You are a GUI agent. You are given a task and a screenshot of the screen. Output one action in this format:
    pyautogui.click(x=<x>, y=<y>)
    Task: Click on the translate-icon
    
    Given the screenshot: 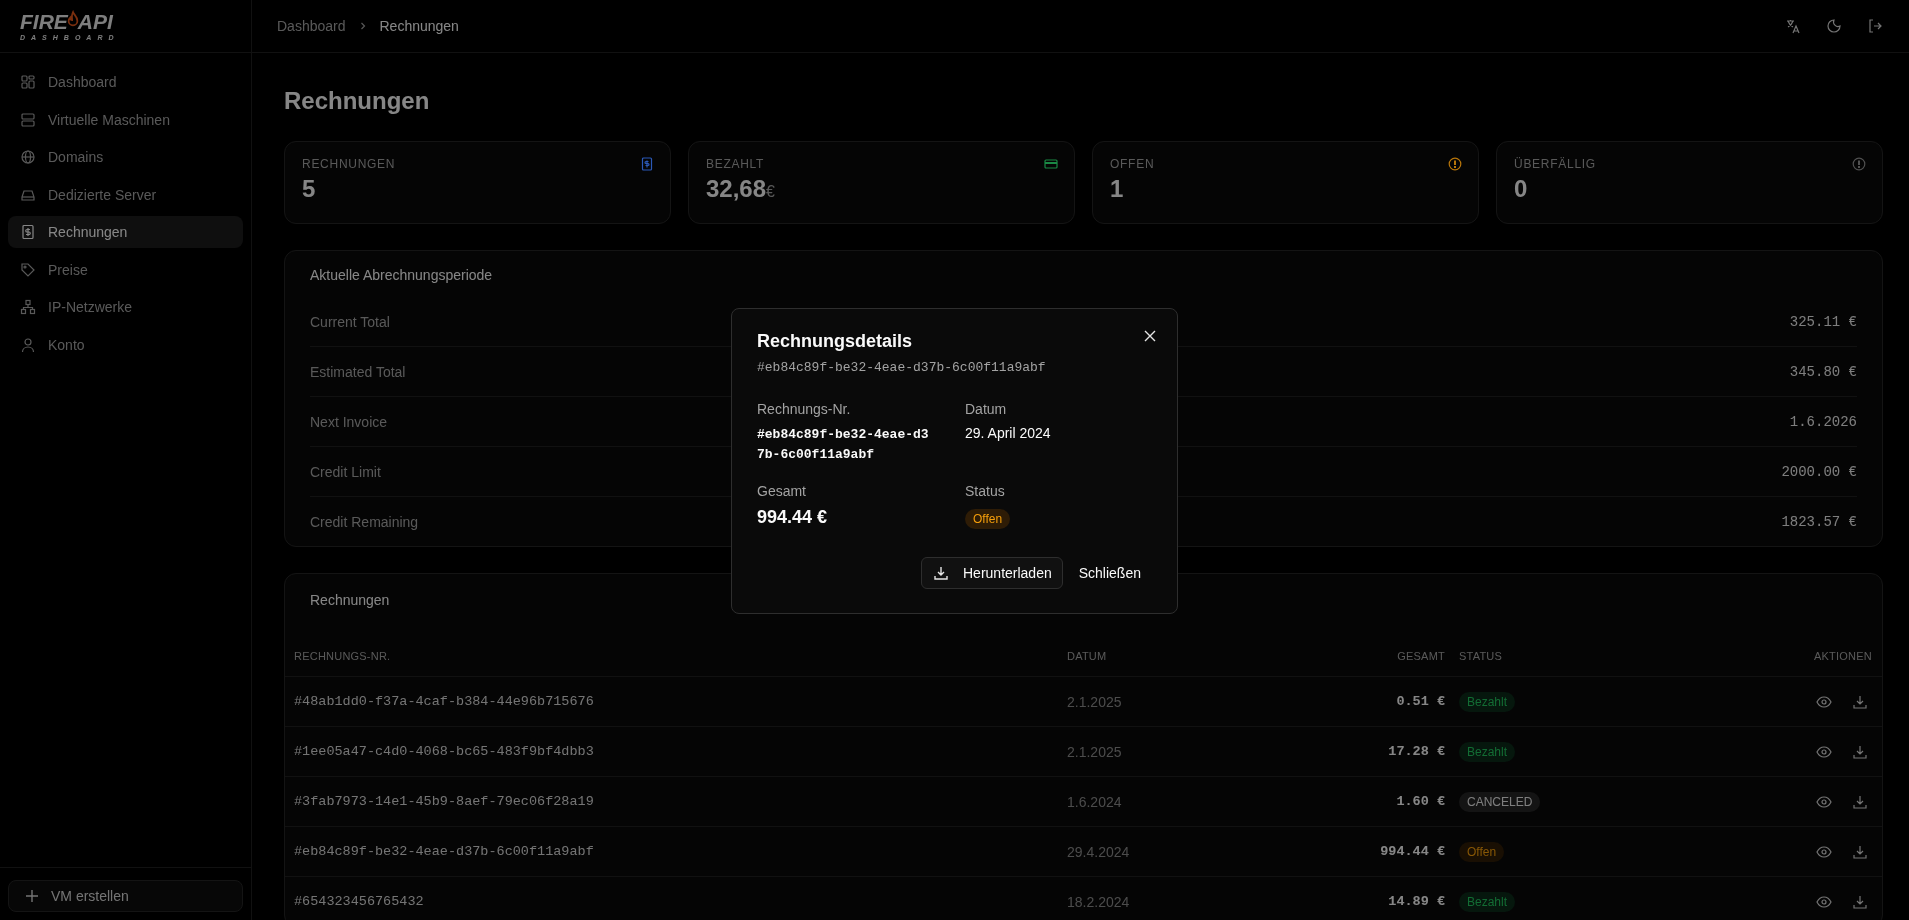 What is the action you would take?
    pyautogui.click(x=1793, y=26)
    